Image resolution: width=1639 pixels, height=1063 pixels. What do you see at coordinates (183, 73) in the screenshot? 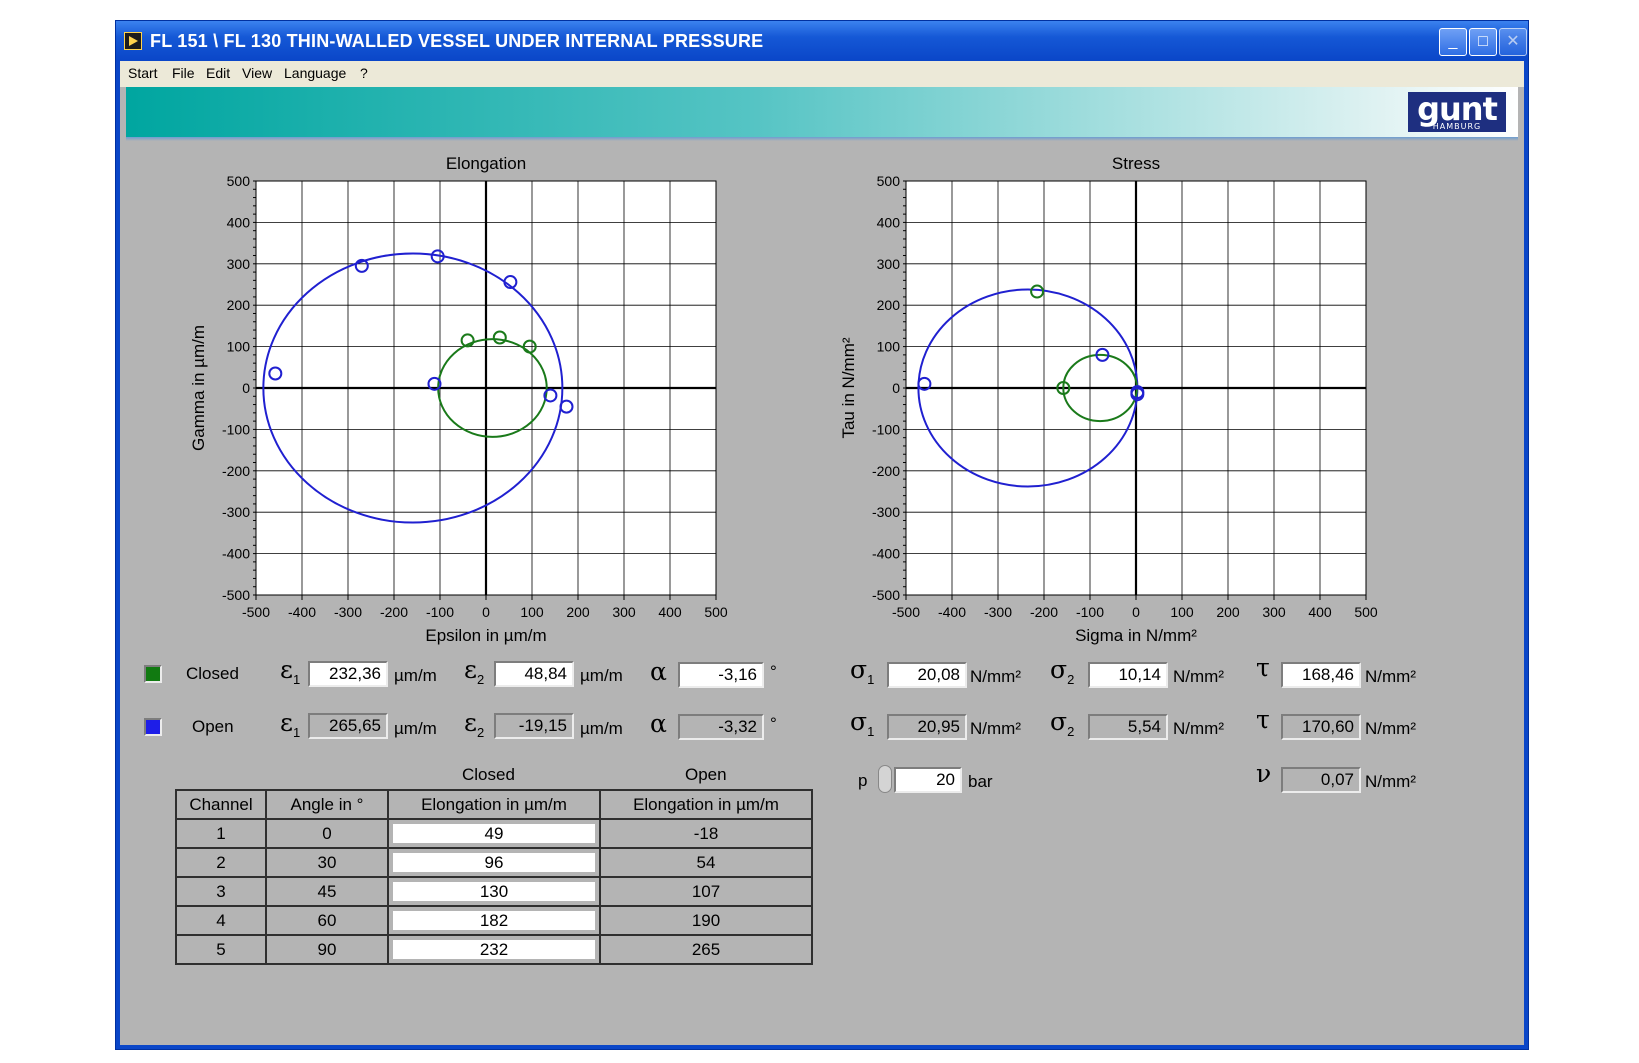
I see `menu-file: File` at bounding box center [183, 73].